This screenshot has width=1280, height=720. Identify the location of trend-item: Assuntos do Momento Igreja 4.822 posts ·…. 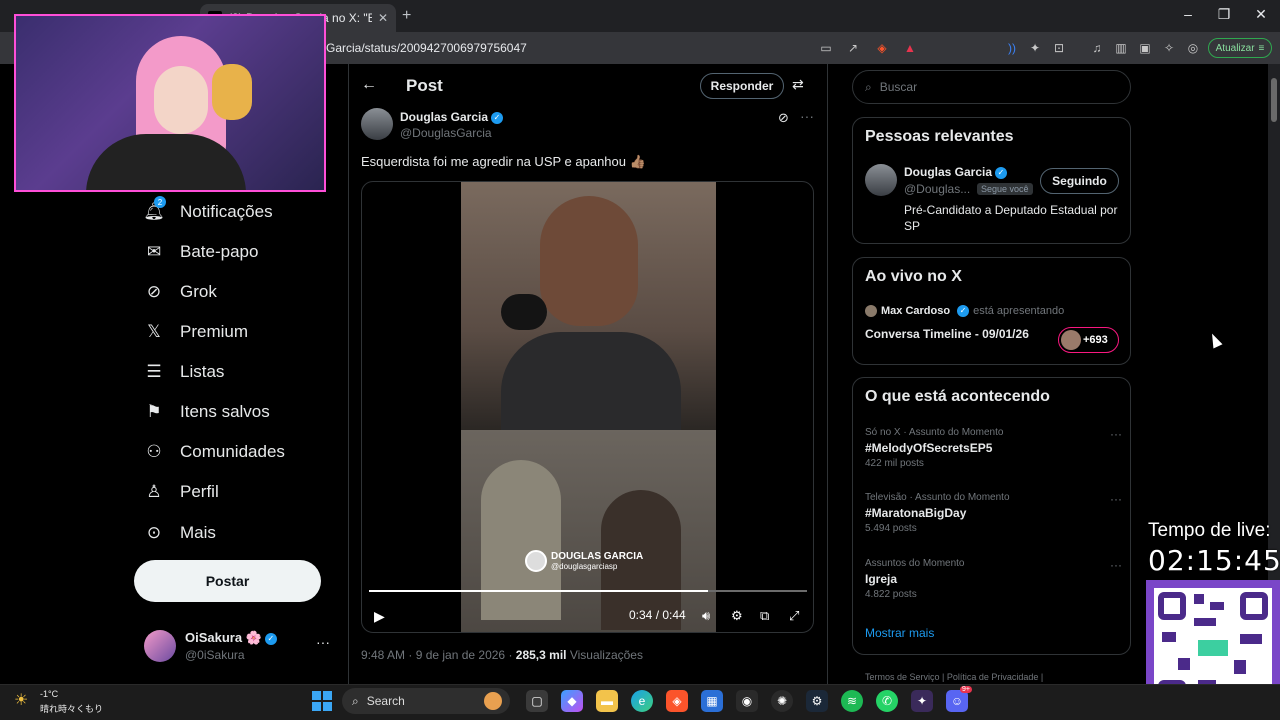
(993, 579).